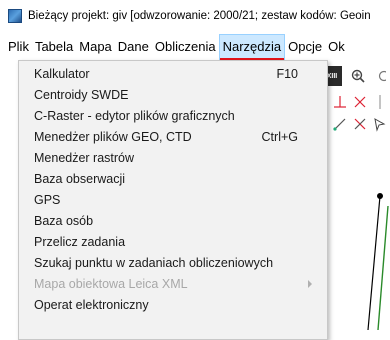  Describe the element at coordinates (360, 124) in the screenshot. I see `measure-tool-icon` at that location.